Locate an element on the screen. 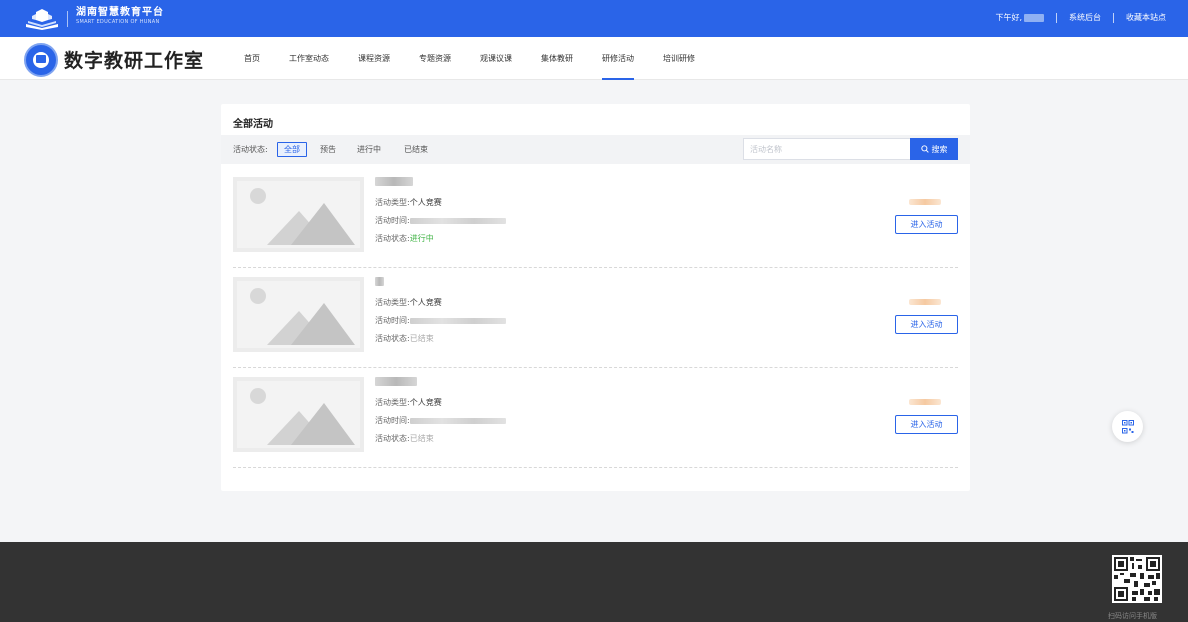  studio-logo-icon is located at coordinates (41, 60).